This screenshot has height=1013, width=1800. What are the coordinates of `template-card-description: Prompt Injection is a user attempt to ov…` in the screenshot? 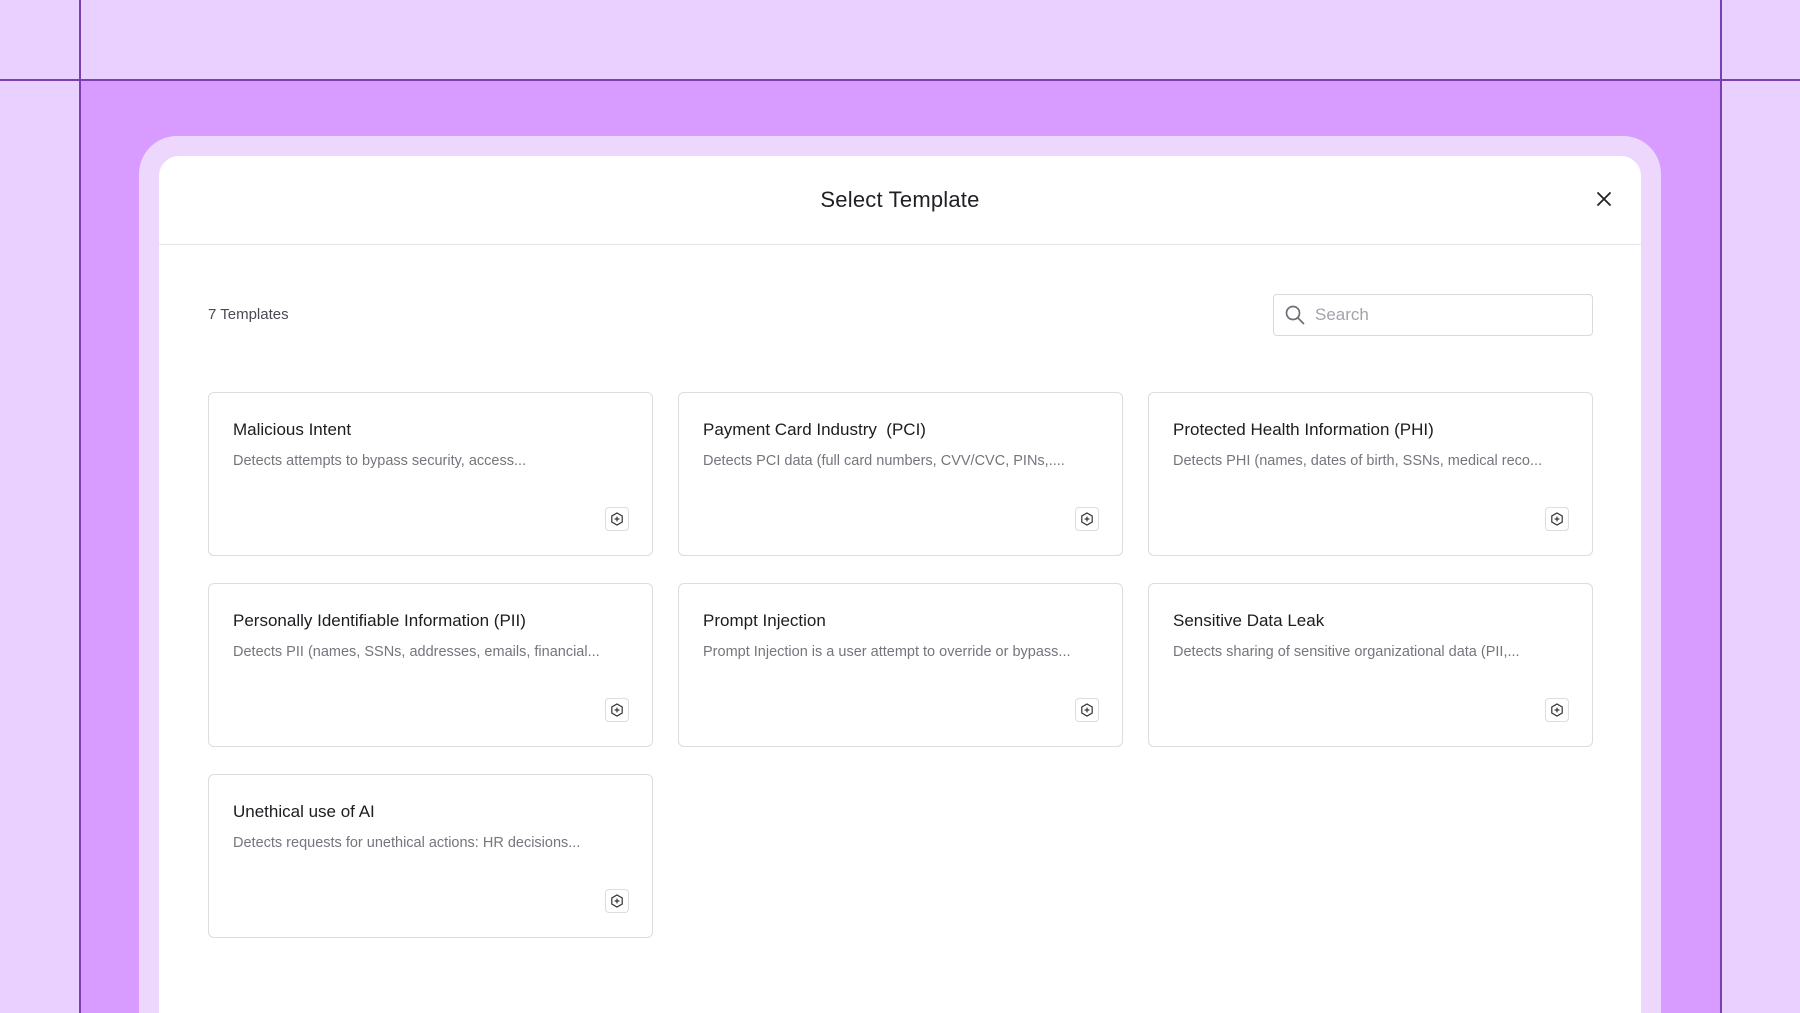 It's located at (887, 652).